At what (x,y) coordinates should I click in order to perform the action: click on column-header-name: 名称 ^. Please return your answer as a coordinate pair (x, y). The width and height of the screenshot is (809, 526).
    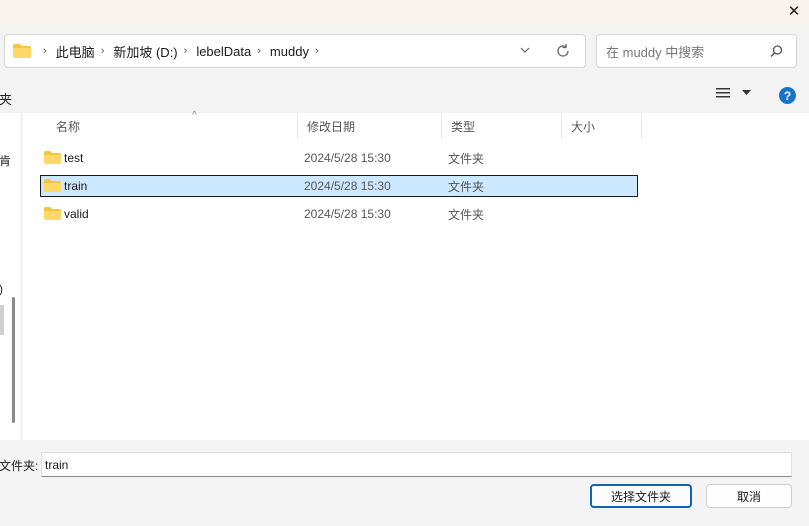
    Looking at the image, I should click on (172, 124).